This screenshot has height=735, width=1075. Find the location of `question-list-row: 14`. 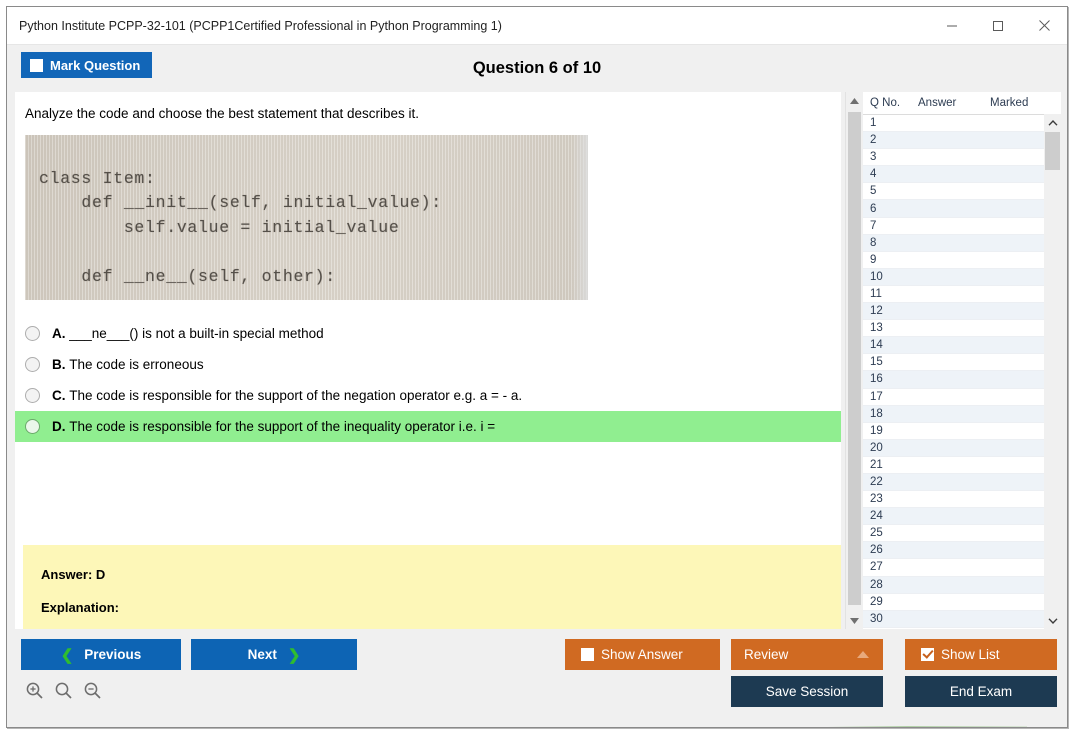

question-list-row: 14 is located at coordinates (953, 346).